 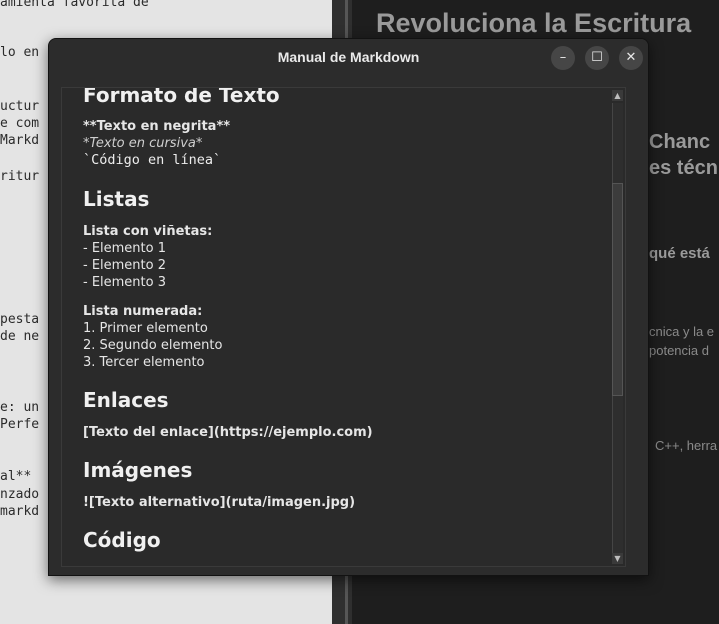 I want to click on arrow-up-icon: ▲, so click(x=617, y=95).